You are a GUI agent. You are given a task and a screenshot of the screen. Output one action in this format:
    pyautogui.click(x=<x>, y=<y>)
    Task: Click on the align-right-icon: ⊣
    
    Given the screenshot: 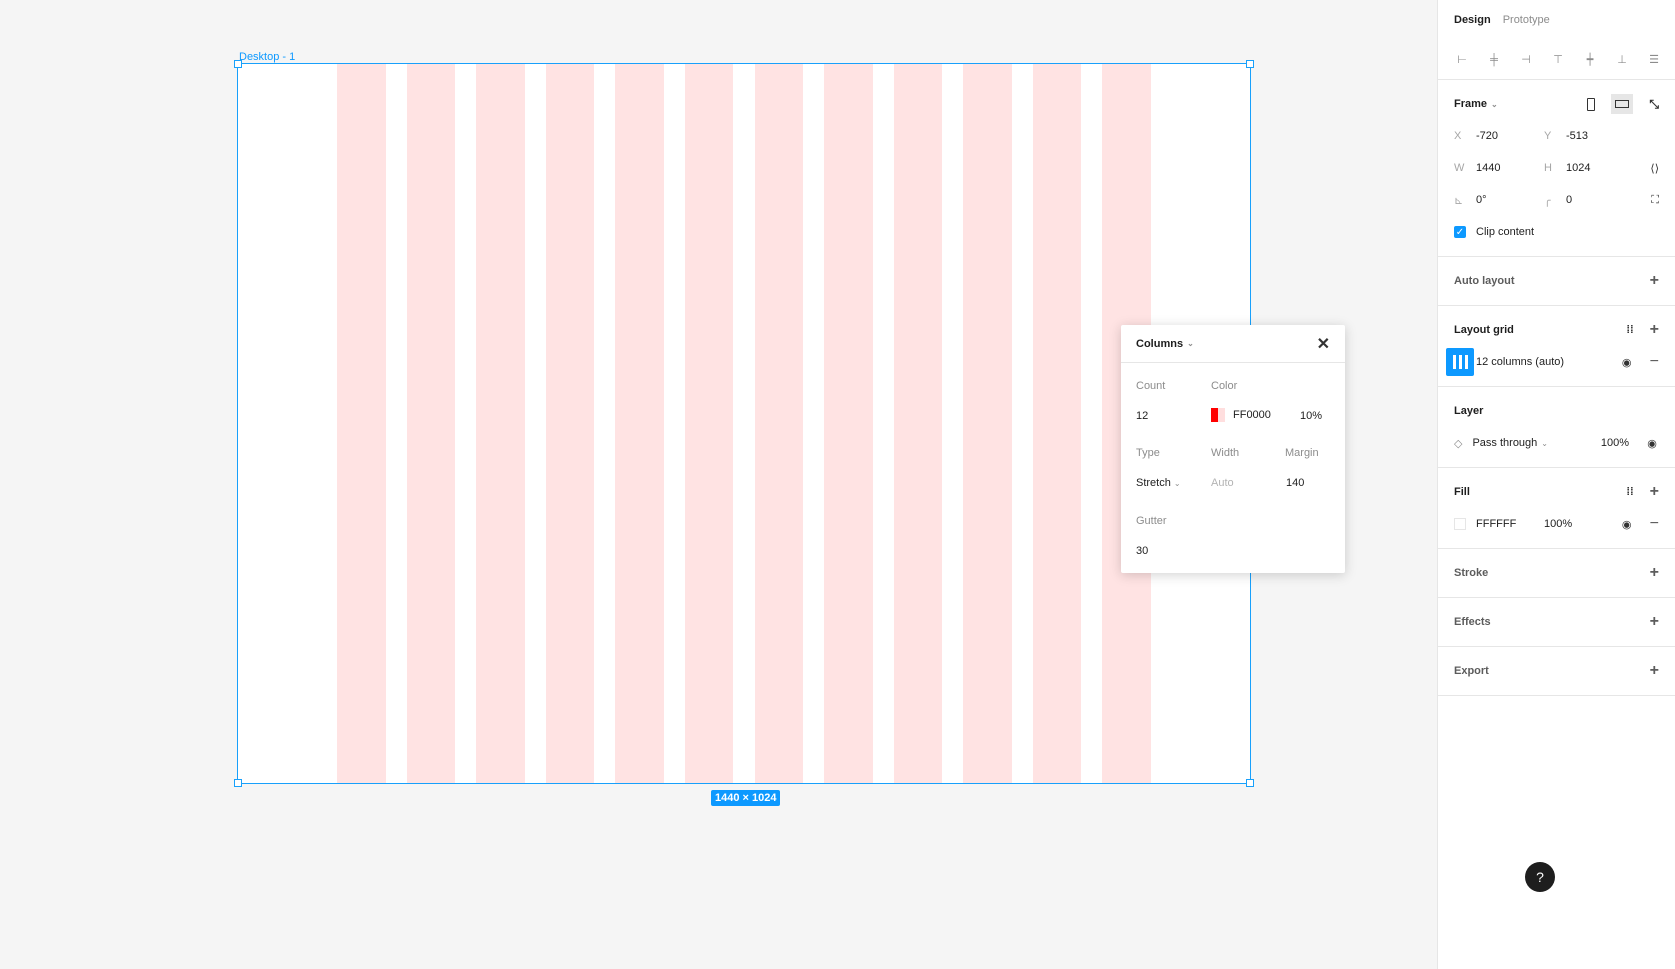 What is the action you would take?
    pyautogui.click(x=1526, y=60)
    